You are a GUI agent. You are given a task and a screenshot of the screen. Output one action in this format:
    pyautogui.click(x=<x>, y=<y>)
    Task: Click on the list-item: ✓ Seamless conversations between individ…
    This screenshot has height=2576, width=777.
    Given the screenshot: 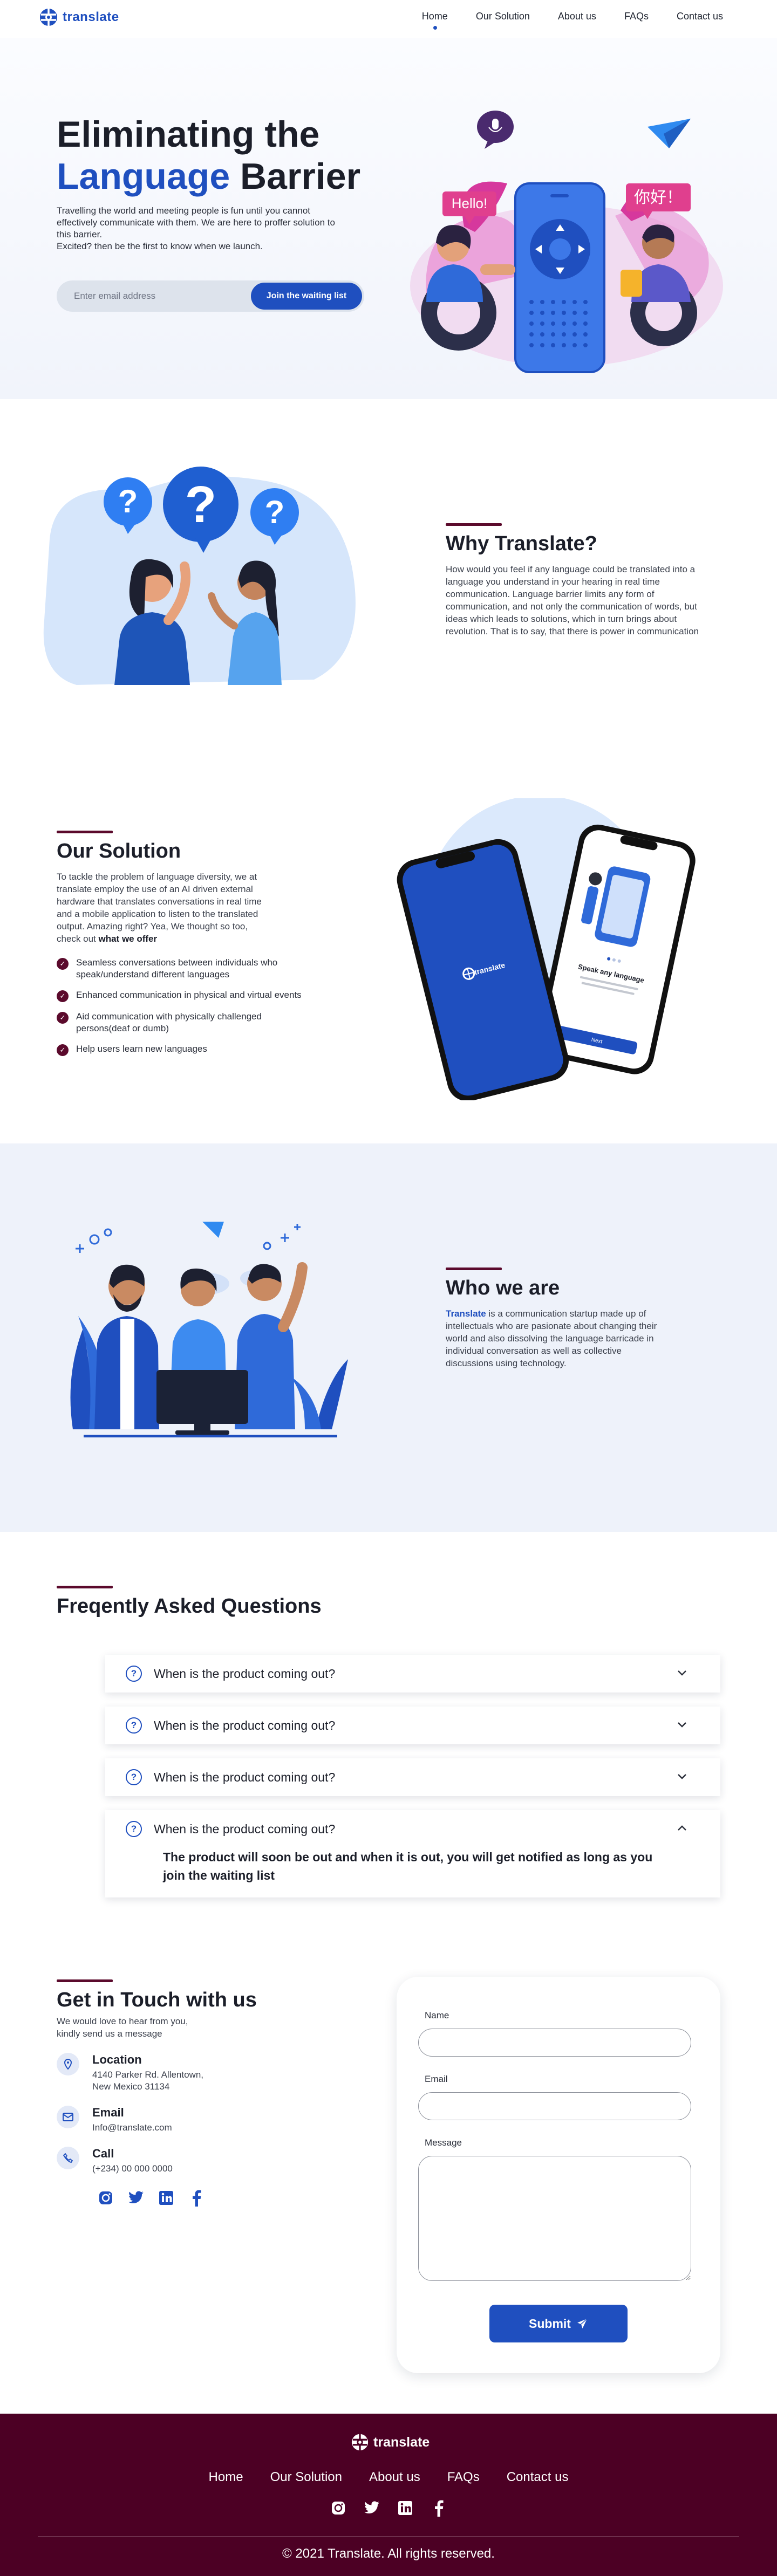 What is the action you would take?
    pyautogui.click(x=191, y=969)
    